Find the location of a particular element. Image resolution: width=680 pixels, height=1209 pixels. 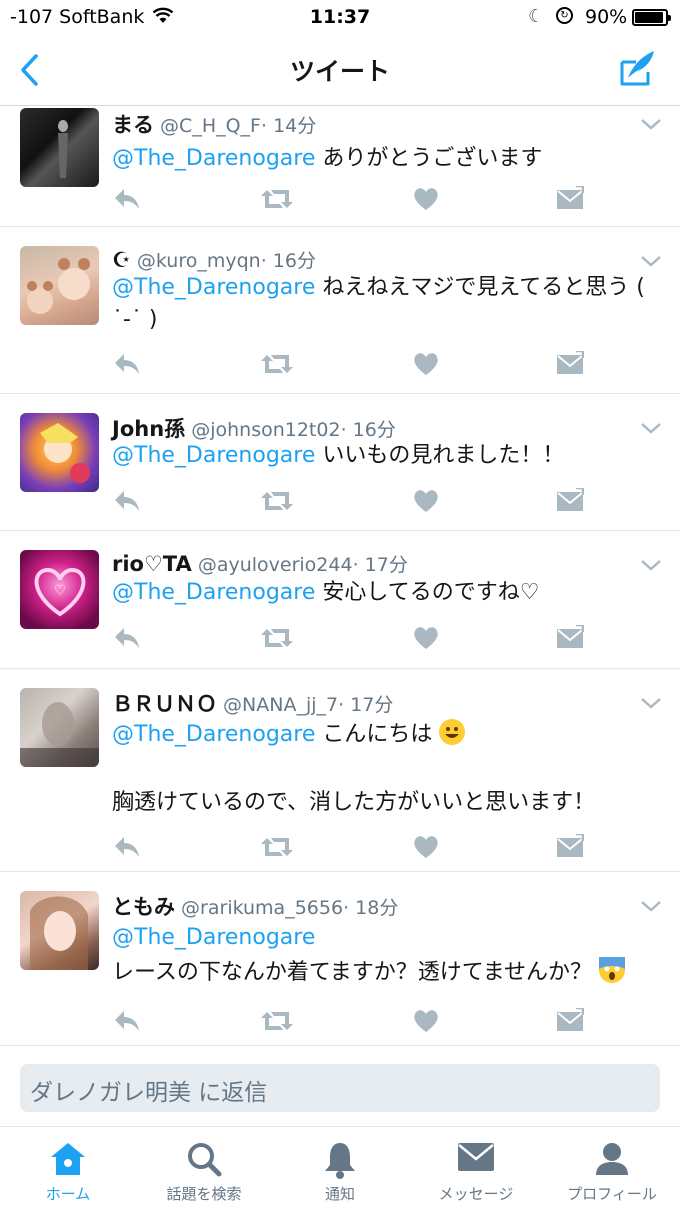

tab-search-label: 話題を検索 is located at coordinates (204, 1194).